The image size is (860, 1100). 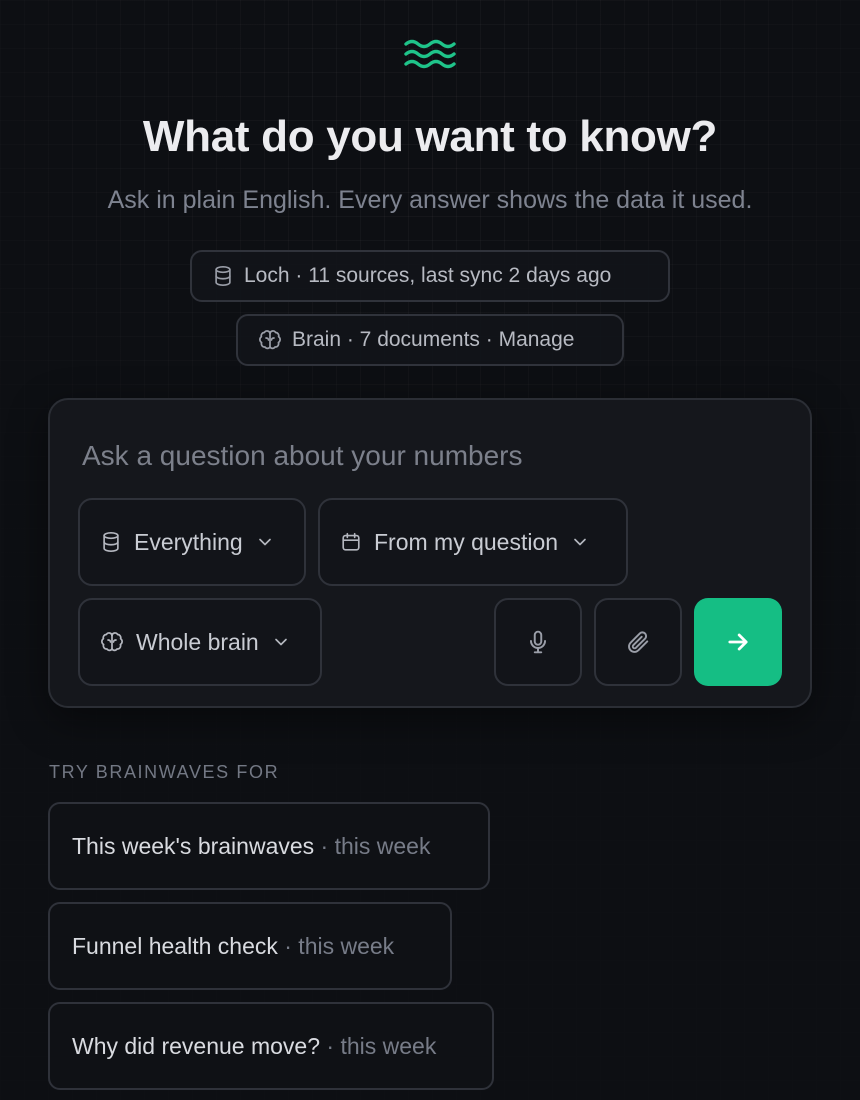 I want to click on scope-select-value: Everything, so click(x=188, y=541).